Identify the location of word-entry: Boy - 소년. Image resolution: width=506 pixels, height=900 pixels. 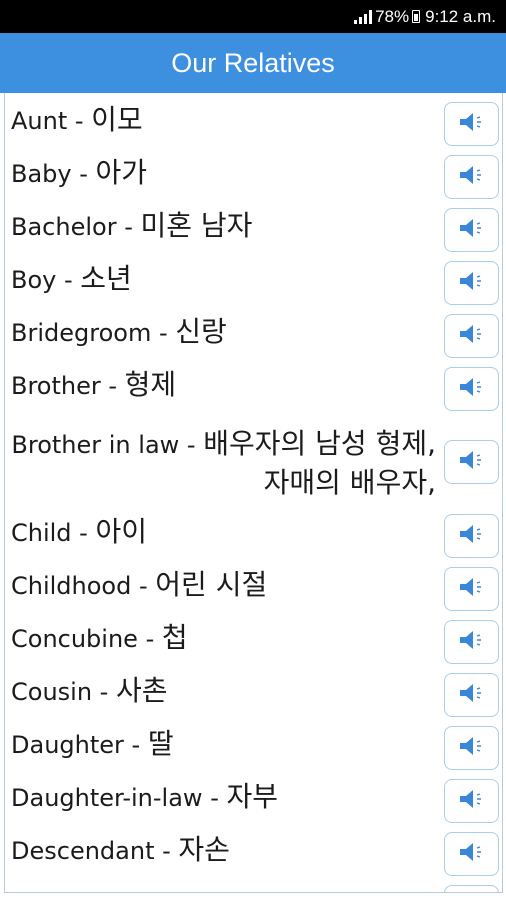
(223, 279).